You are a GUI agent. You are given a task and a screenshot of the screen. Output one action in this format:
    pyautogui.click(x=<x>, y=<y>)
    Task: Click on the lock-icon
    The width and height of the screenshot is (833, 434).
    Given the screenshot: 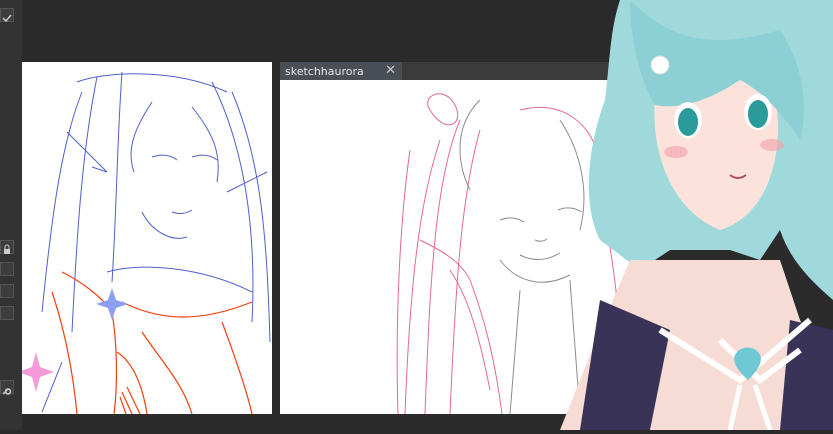 What is the action you would take?
    pyautogui.click(x=7, y=247)
    